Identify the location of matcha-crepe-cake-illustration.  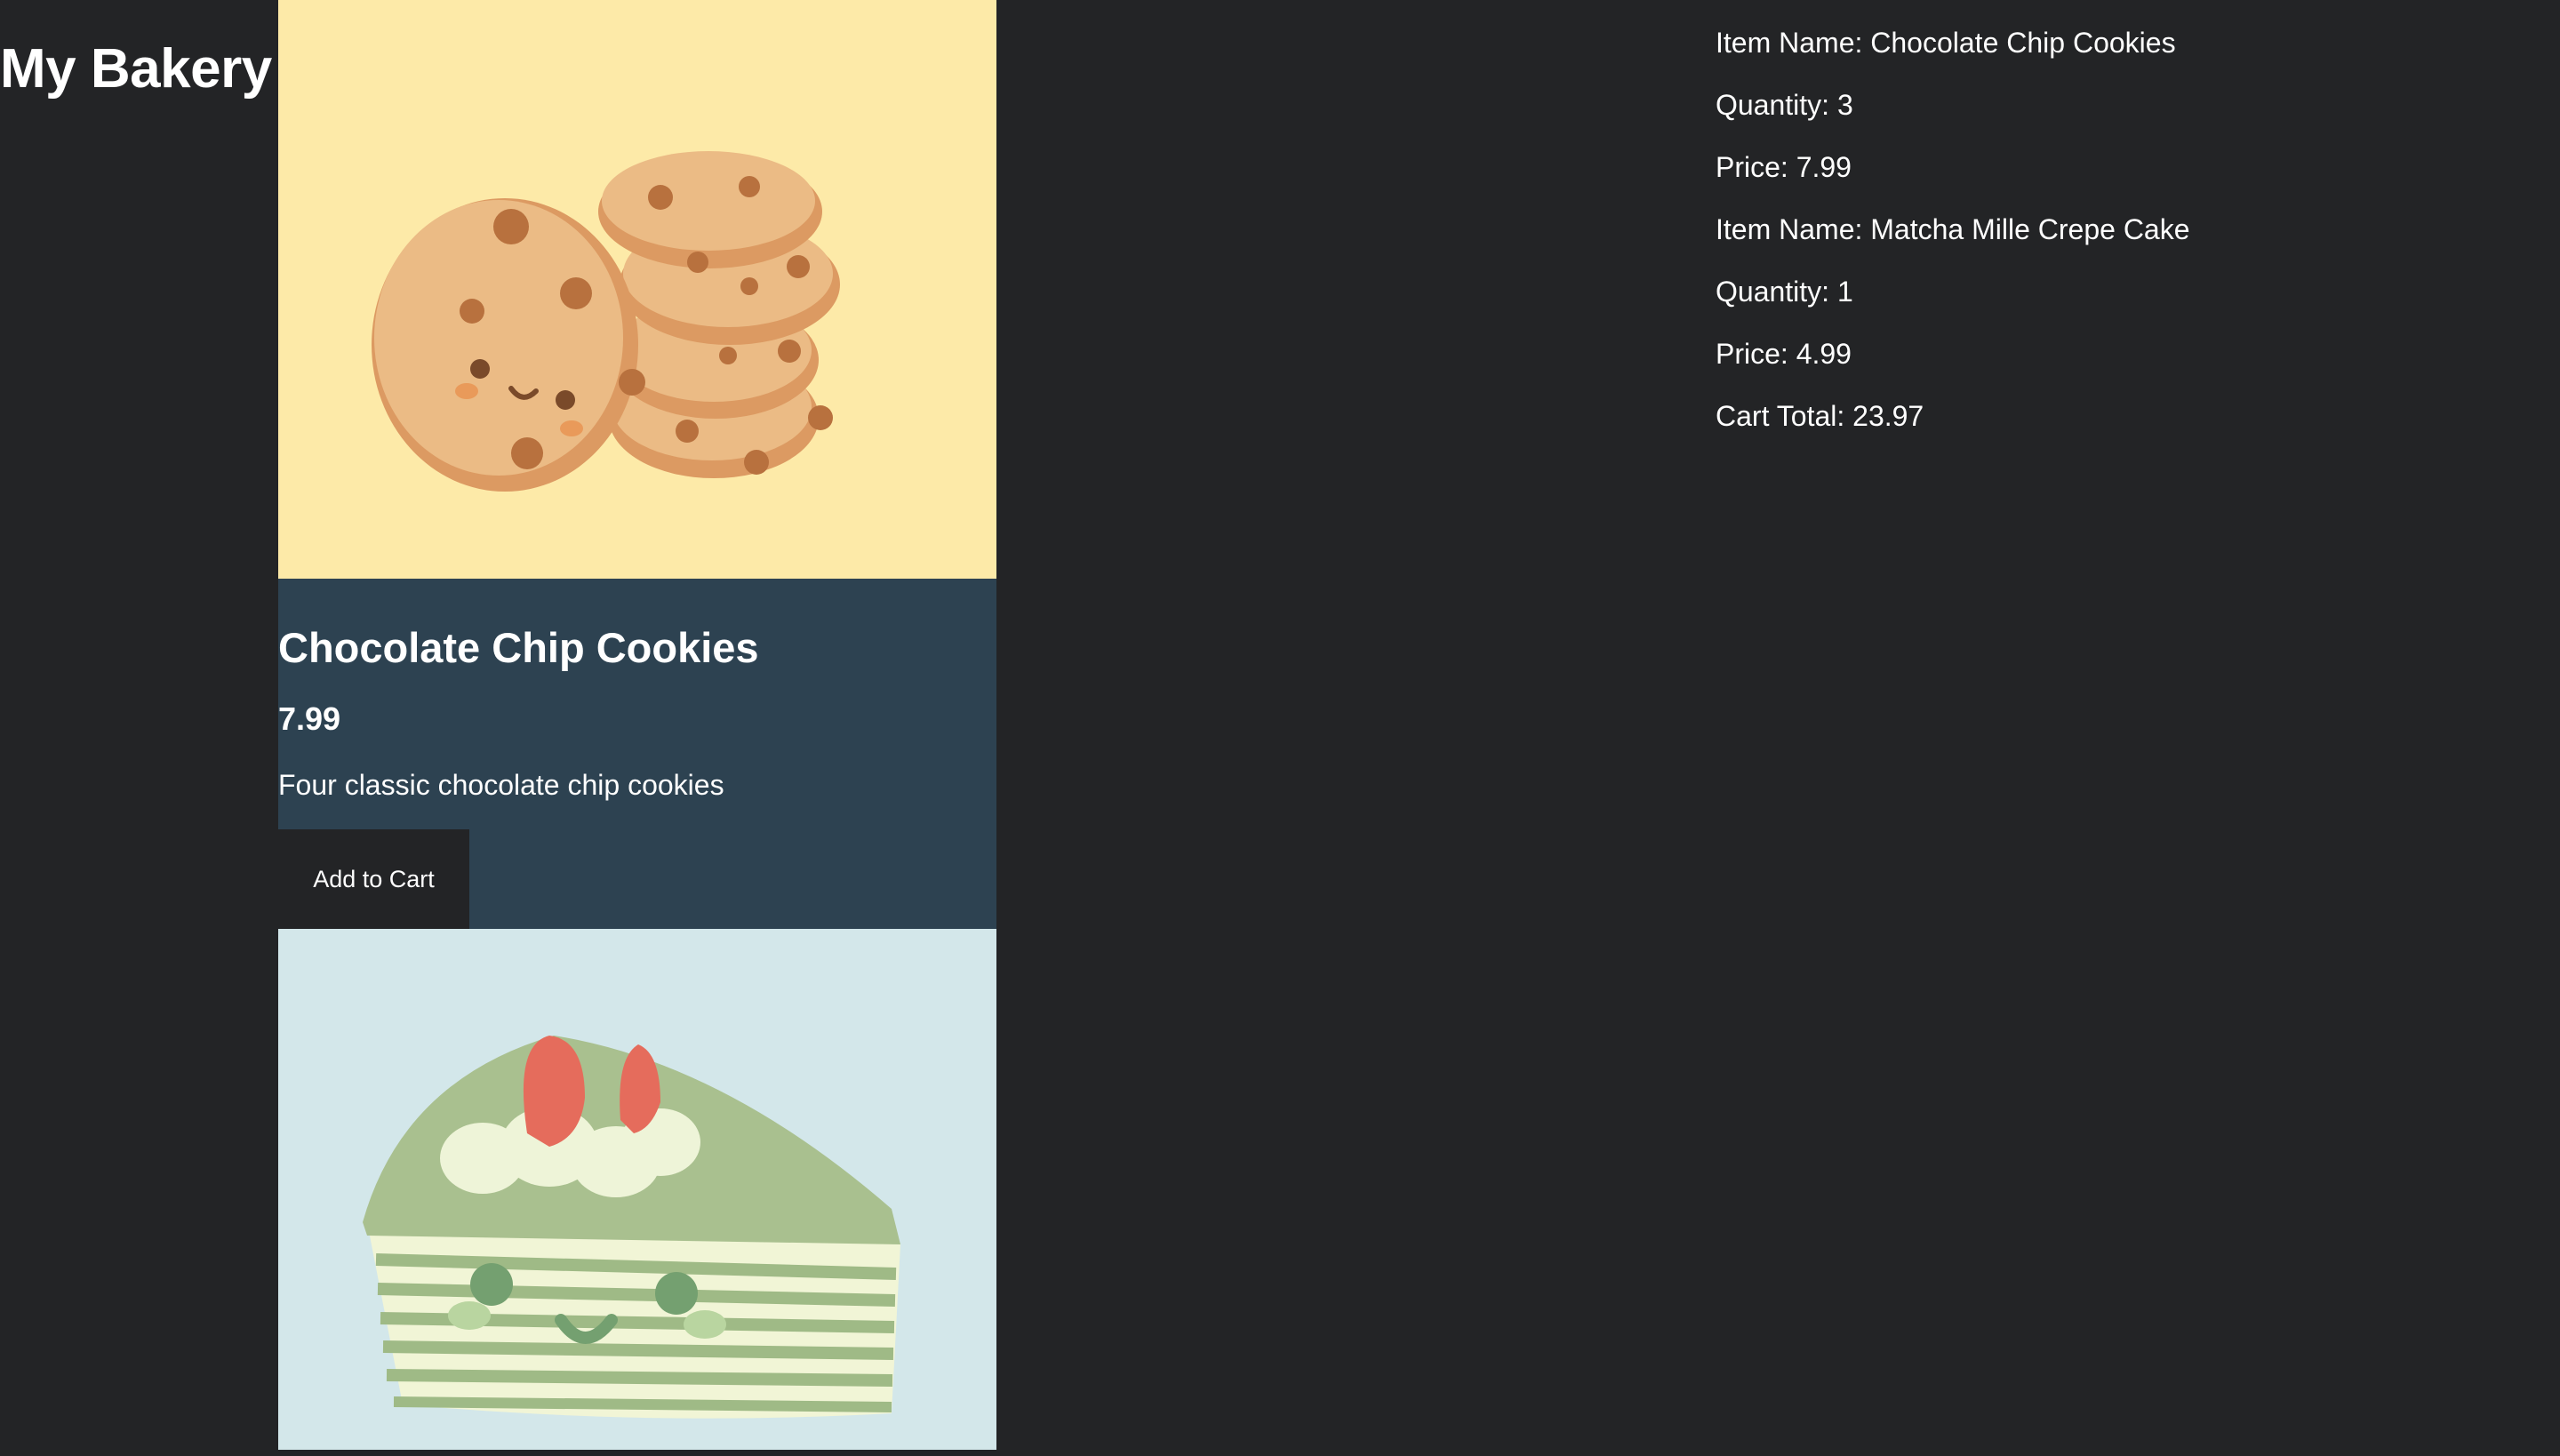
(637, 1189).